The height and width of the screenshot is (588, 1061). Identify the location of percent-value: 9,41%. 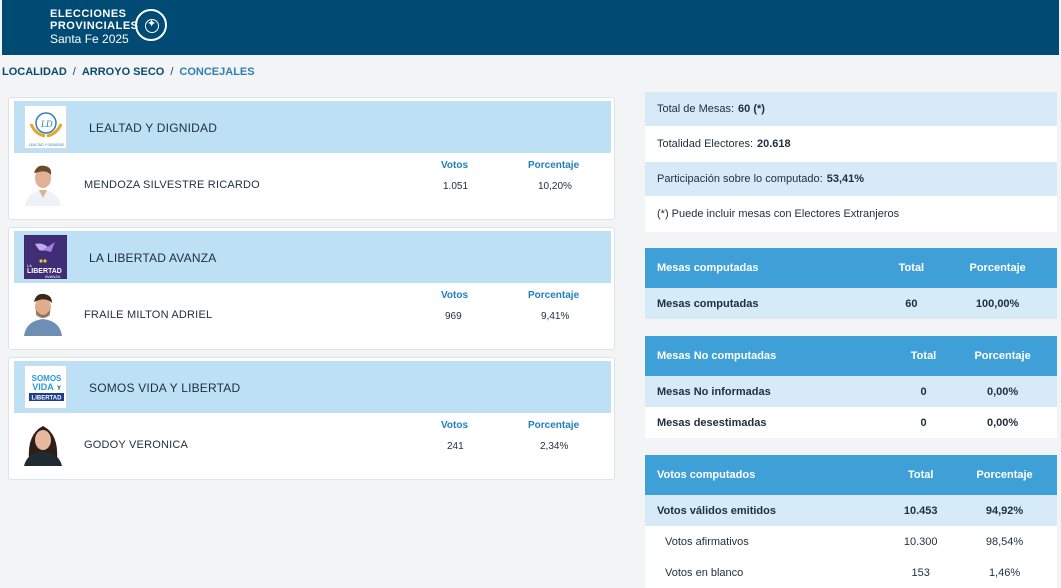
(555, 316).